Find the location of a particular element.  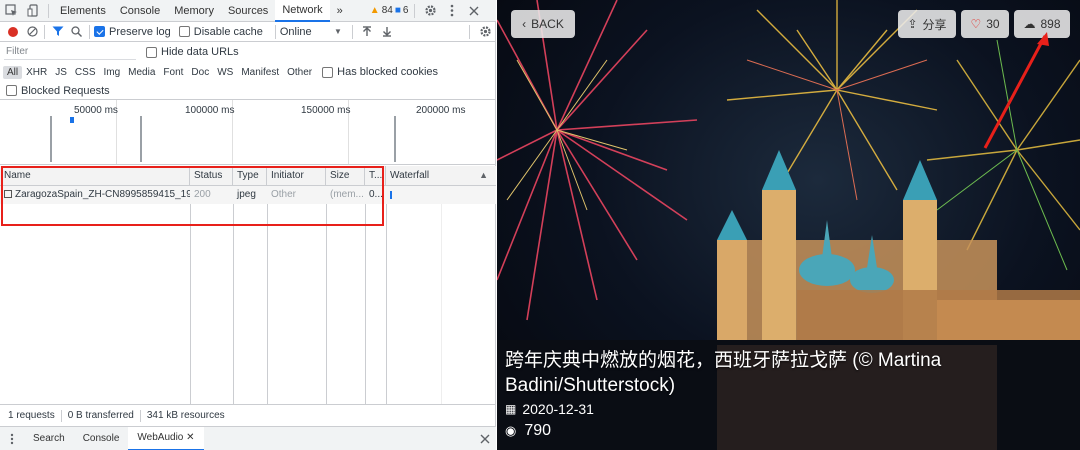

overview-tick-label: 200000 ms is located at coordinates (441, 110).